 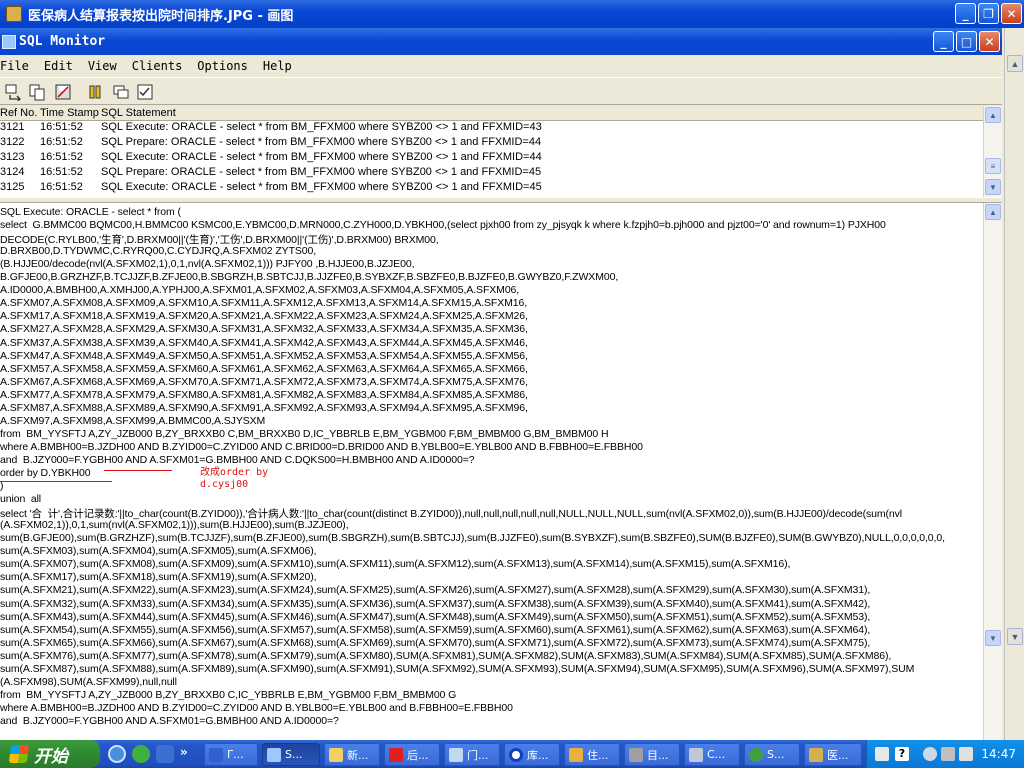 I want to click on inner-maximize-button: □, so click(x=966, y=41).